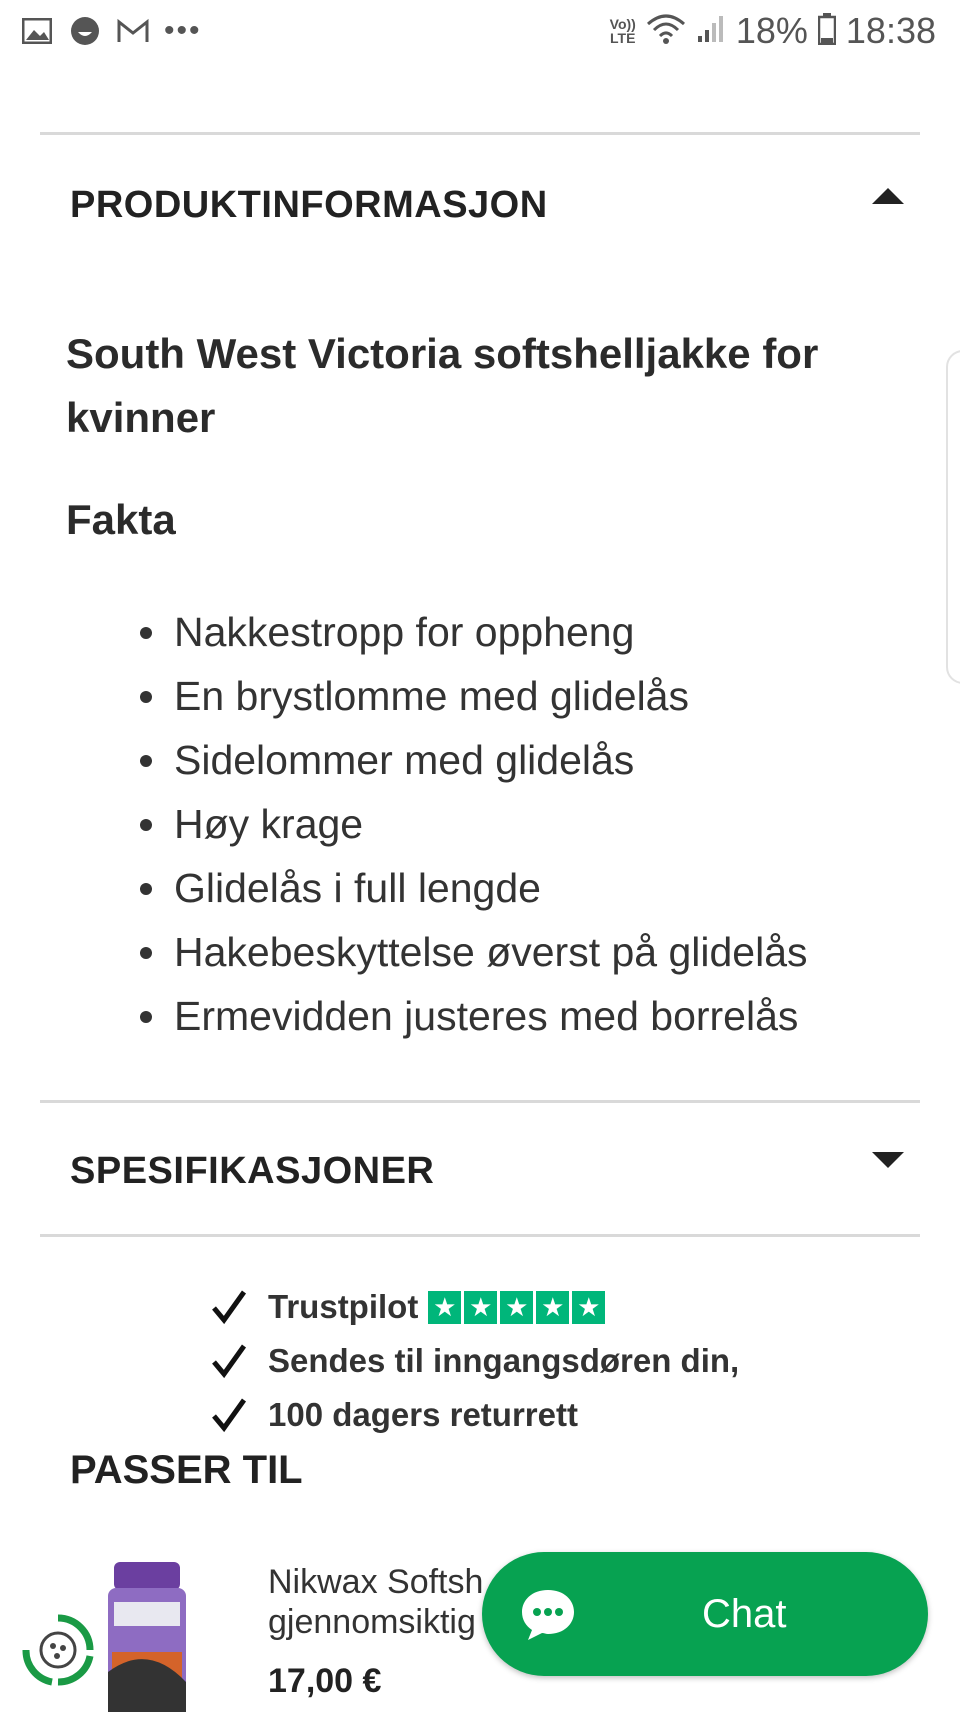 This screenshot has height=1712, width=960. Describe the element at coordinates (309, 205) in the screenshot. I see `product-info-heading: PRODUKTINFORMASJON` at that location.